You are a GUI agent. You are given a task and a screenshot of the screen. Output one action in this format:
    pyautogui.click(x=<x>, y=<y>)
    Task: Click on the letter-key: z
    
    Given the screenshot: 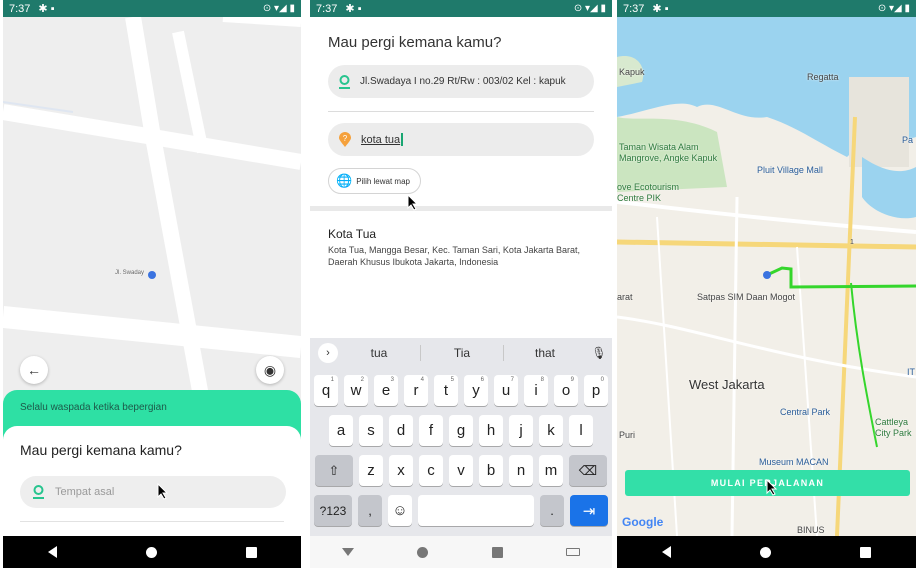 What is the action you would take?
    pyautogui.click(x=371, y=470)
    